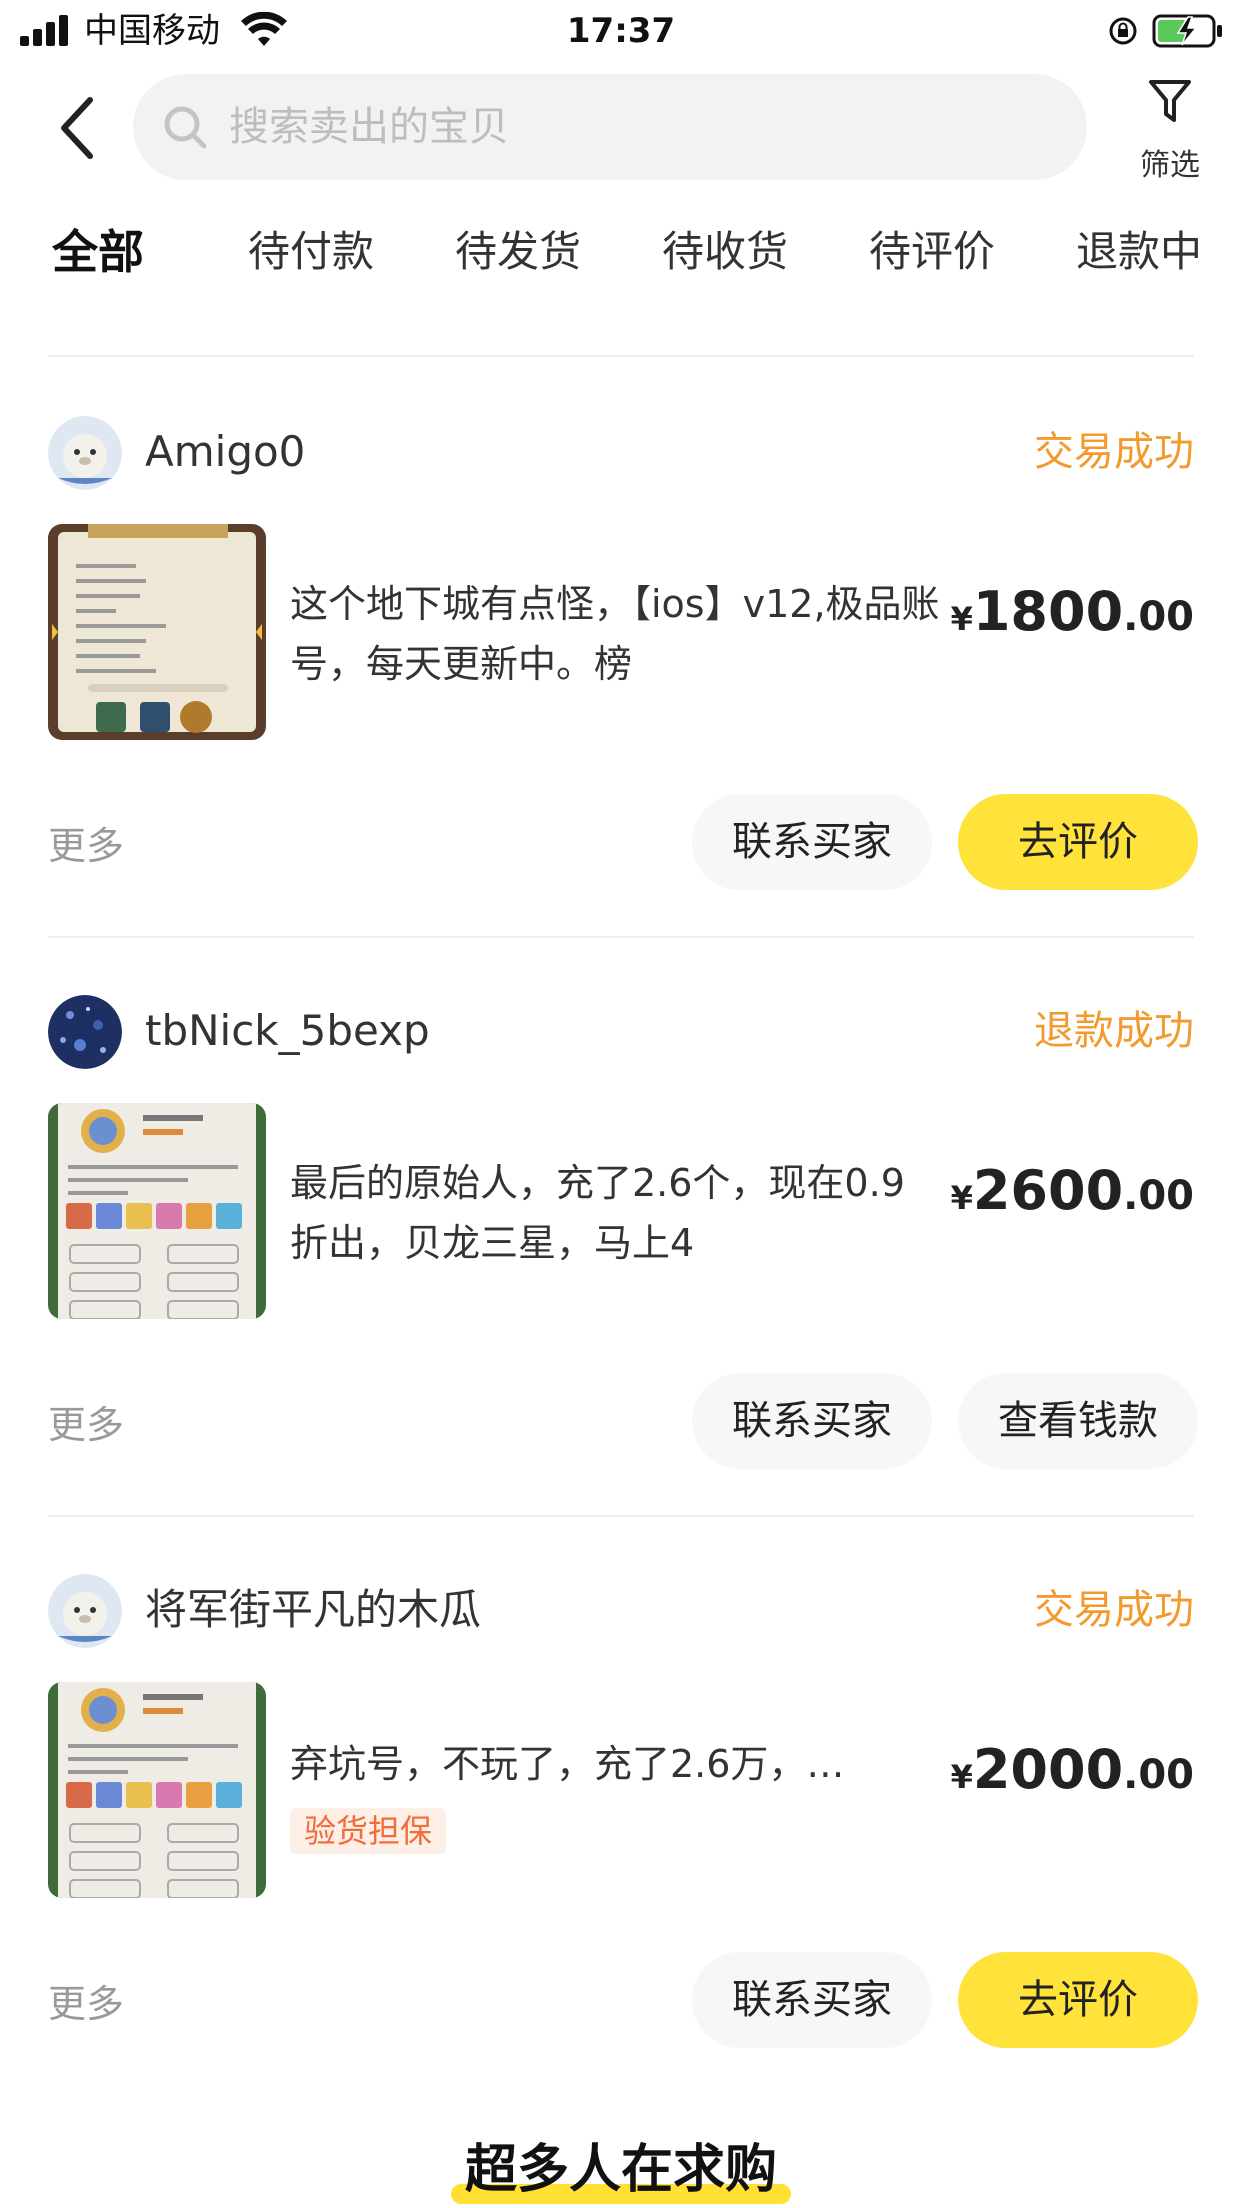  Describe the element at coordinates (1123, 31) in the screenshot. I see `orientation-lock-icon` at that location.